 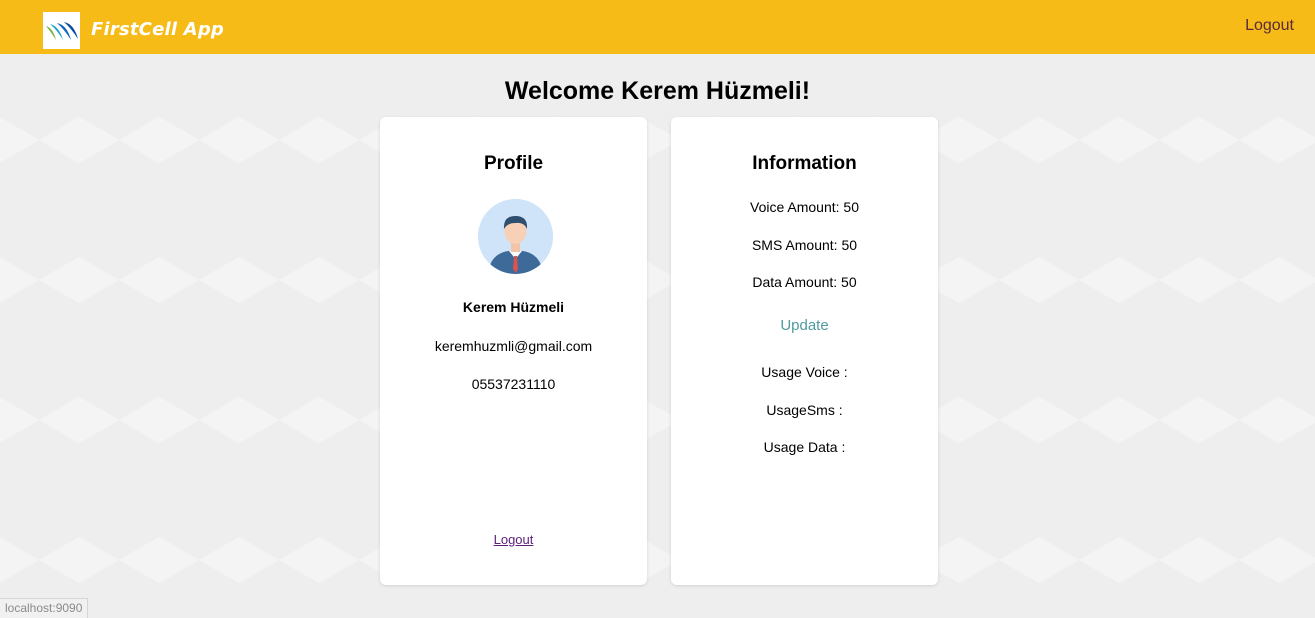 I want to click on welcome-heading: Welcome Kerem Hüzmeli!, so click(x=657, y=91).